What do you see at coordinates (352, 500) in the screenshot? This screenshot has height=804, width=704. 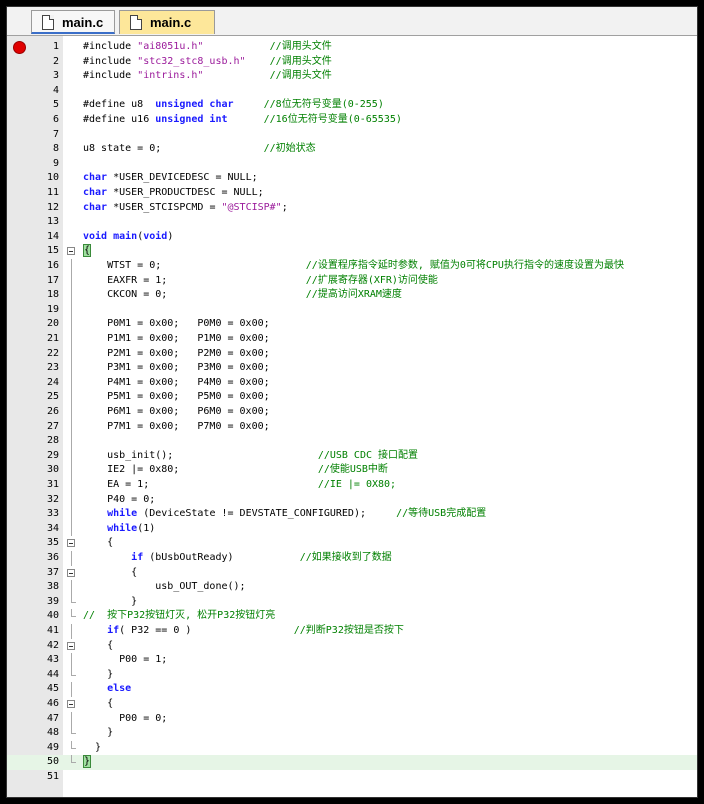 I see `code-line: 32 P40 = 0;` at bounding box center [352, 500].